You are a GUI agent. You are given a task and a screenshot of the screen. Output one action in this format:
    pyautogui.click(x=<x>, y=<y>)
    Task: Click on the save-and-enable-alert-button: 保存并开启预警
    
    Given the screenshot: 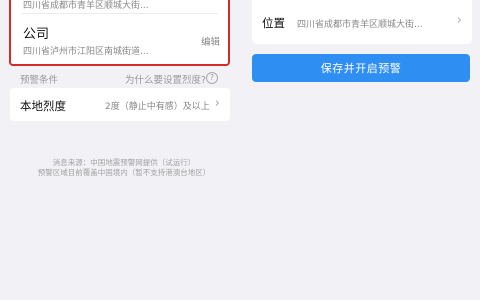 What is the action you would take?
    pyautogui.click(x=361, y=68)
    